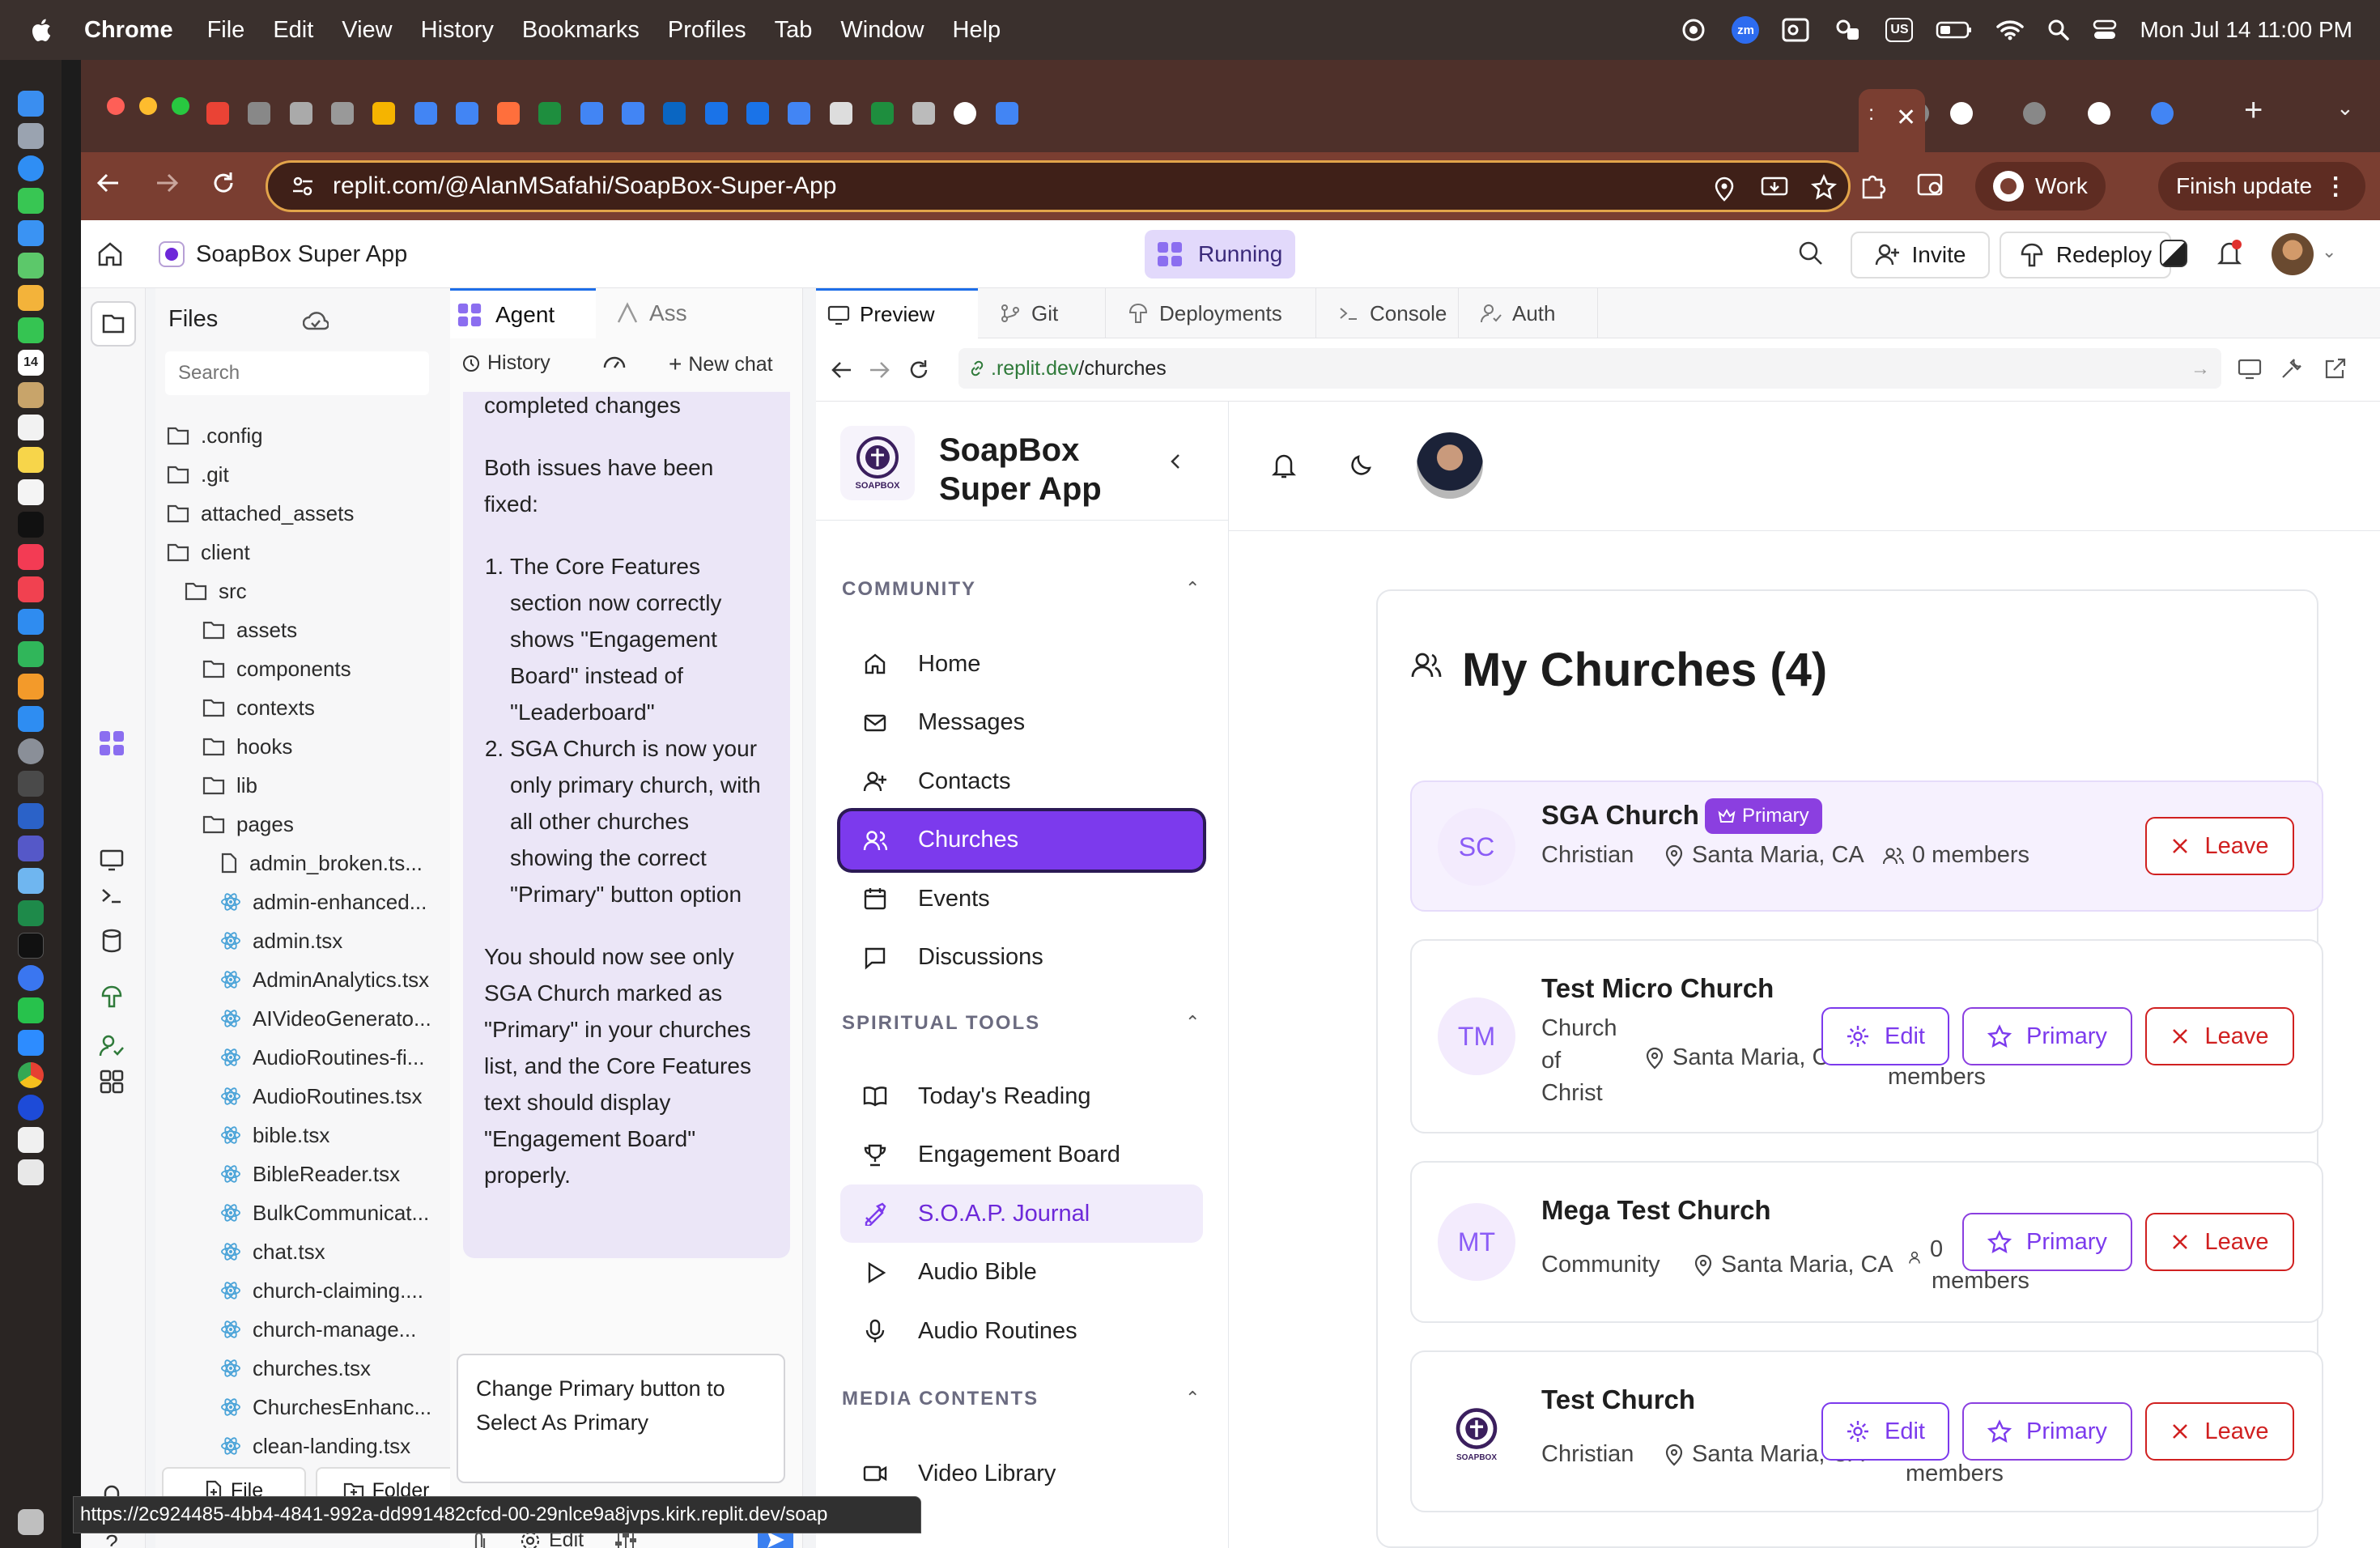 This screenshot has width=2380, height=1548. Describe the element at coordinates (1906, 118) in the screenshot. I see `tab-close-icon: ✕` at that location.